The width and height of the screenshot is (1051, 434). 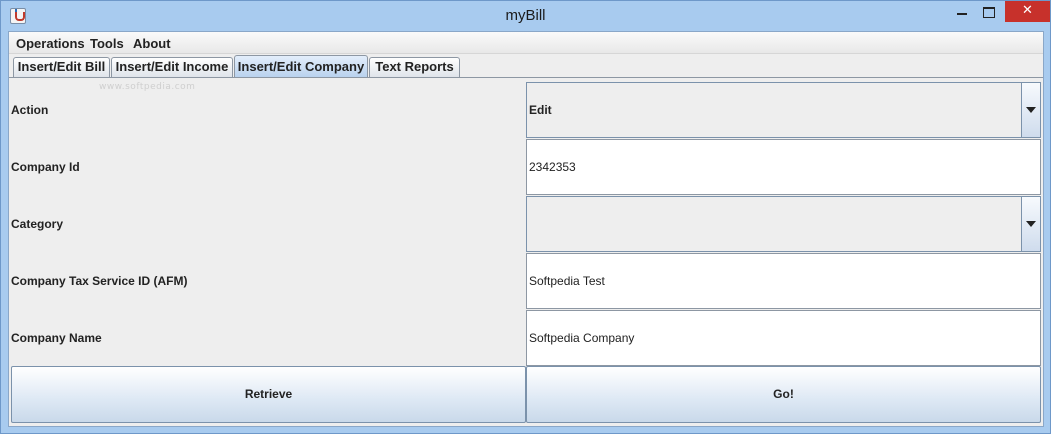 What do you see at coordinates (540, 110) in the screenshot?
I see `action-select-value: Edit` at bounding box center [540, 110].